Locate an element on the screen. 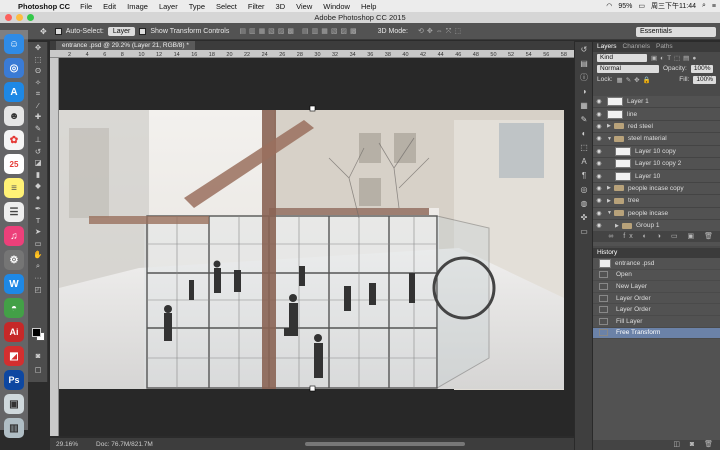 Image resolution: width=720 pixels, height=450 pixels. safari-icon: ◎ is located at coordinates (14, 68).